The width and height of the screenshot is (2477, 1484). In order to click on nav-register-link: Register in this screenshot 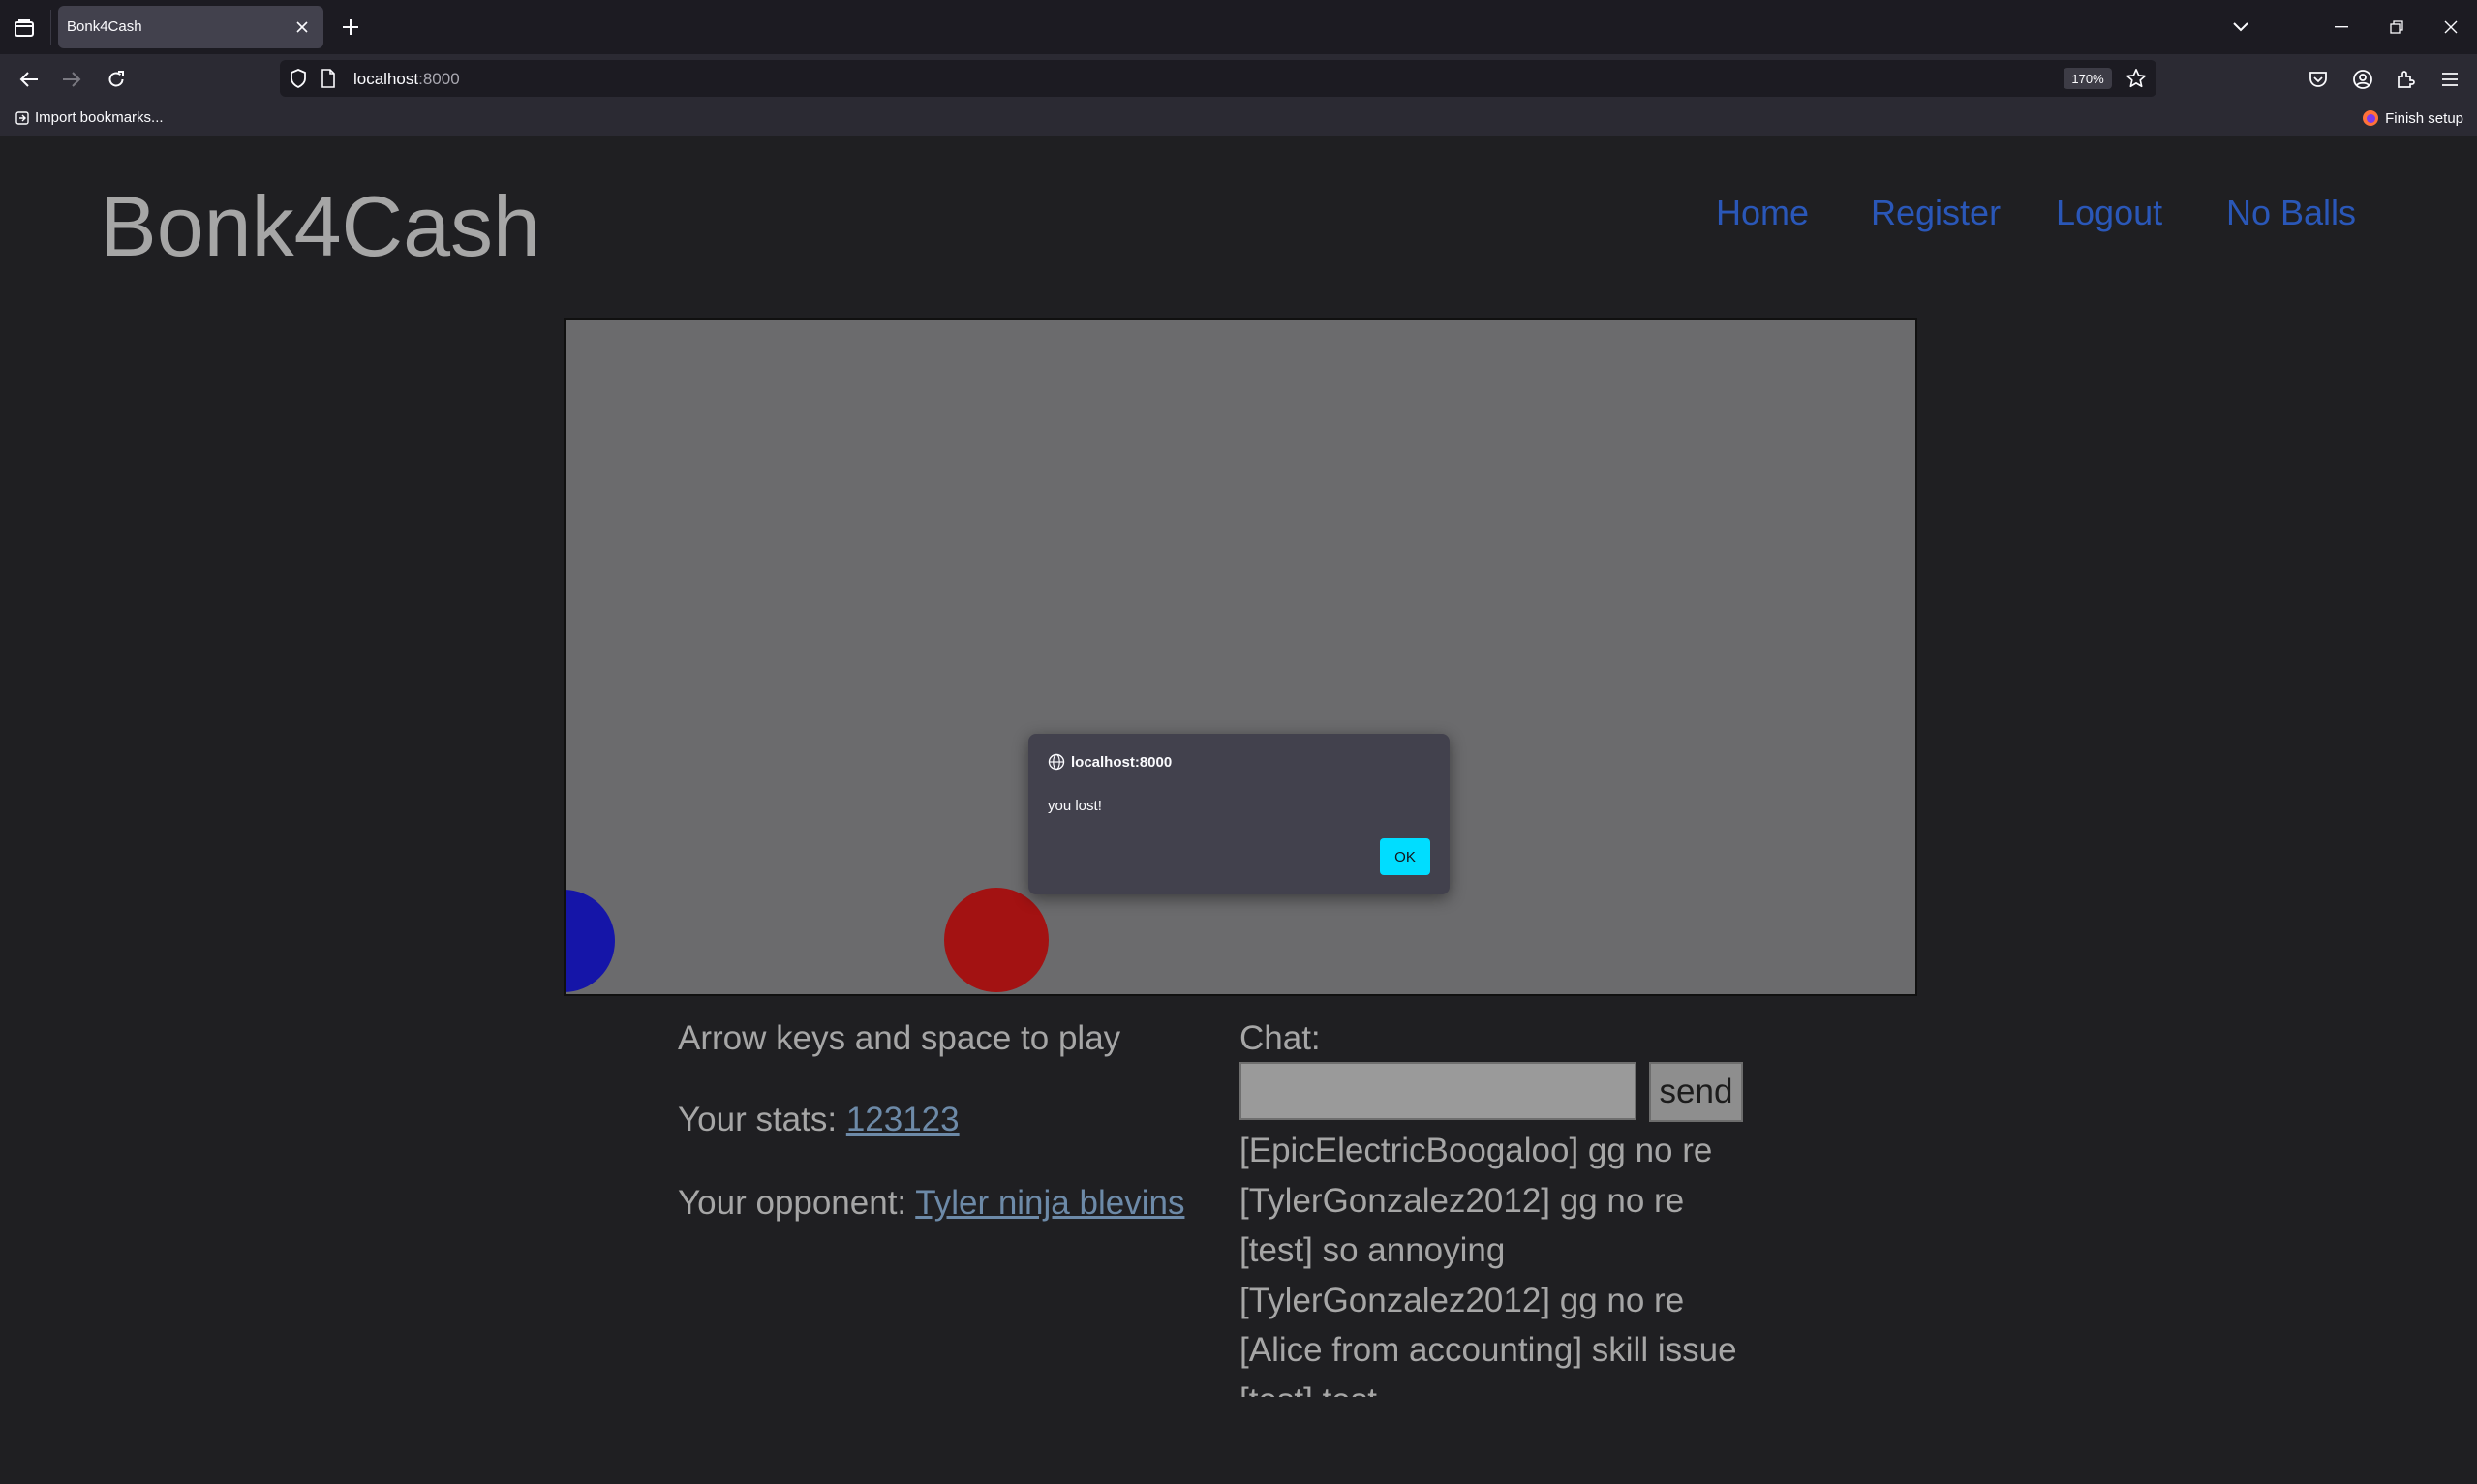, I will do `click(1936, 213)`.